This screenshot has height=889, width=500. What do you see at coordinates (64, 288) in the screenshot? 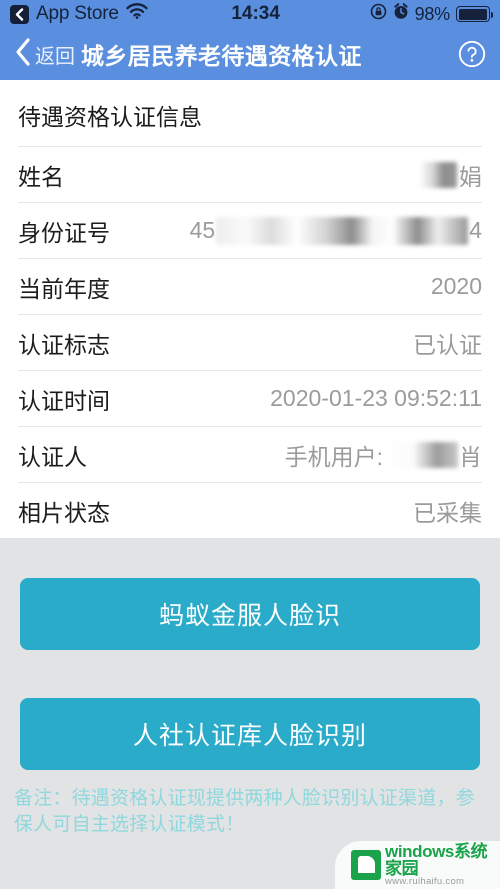
I see `row-label: 当前年度` at bounding box center [64, 288].